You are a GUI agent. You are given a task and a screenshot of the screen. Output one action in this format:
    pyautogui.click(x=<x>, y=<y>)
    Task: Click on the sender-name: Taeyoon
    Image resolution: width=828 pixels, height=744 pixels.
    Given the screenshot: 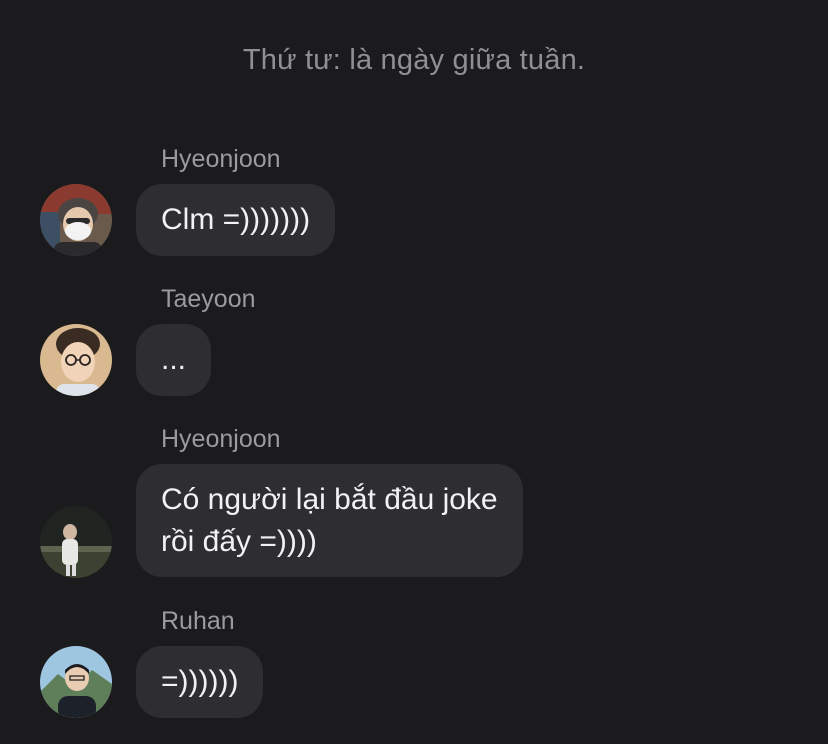 What is the action you would take?
    pyautogui.click(x=208, y=299)
    